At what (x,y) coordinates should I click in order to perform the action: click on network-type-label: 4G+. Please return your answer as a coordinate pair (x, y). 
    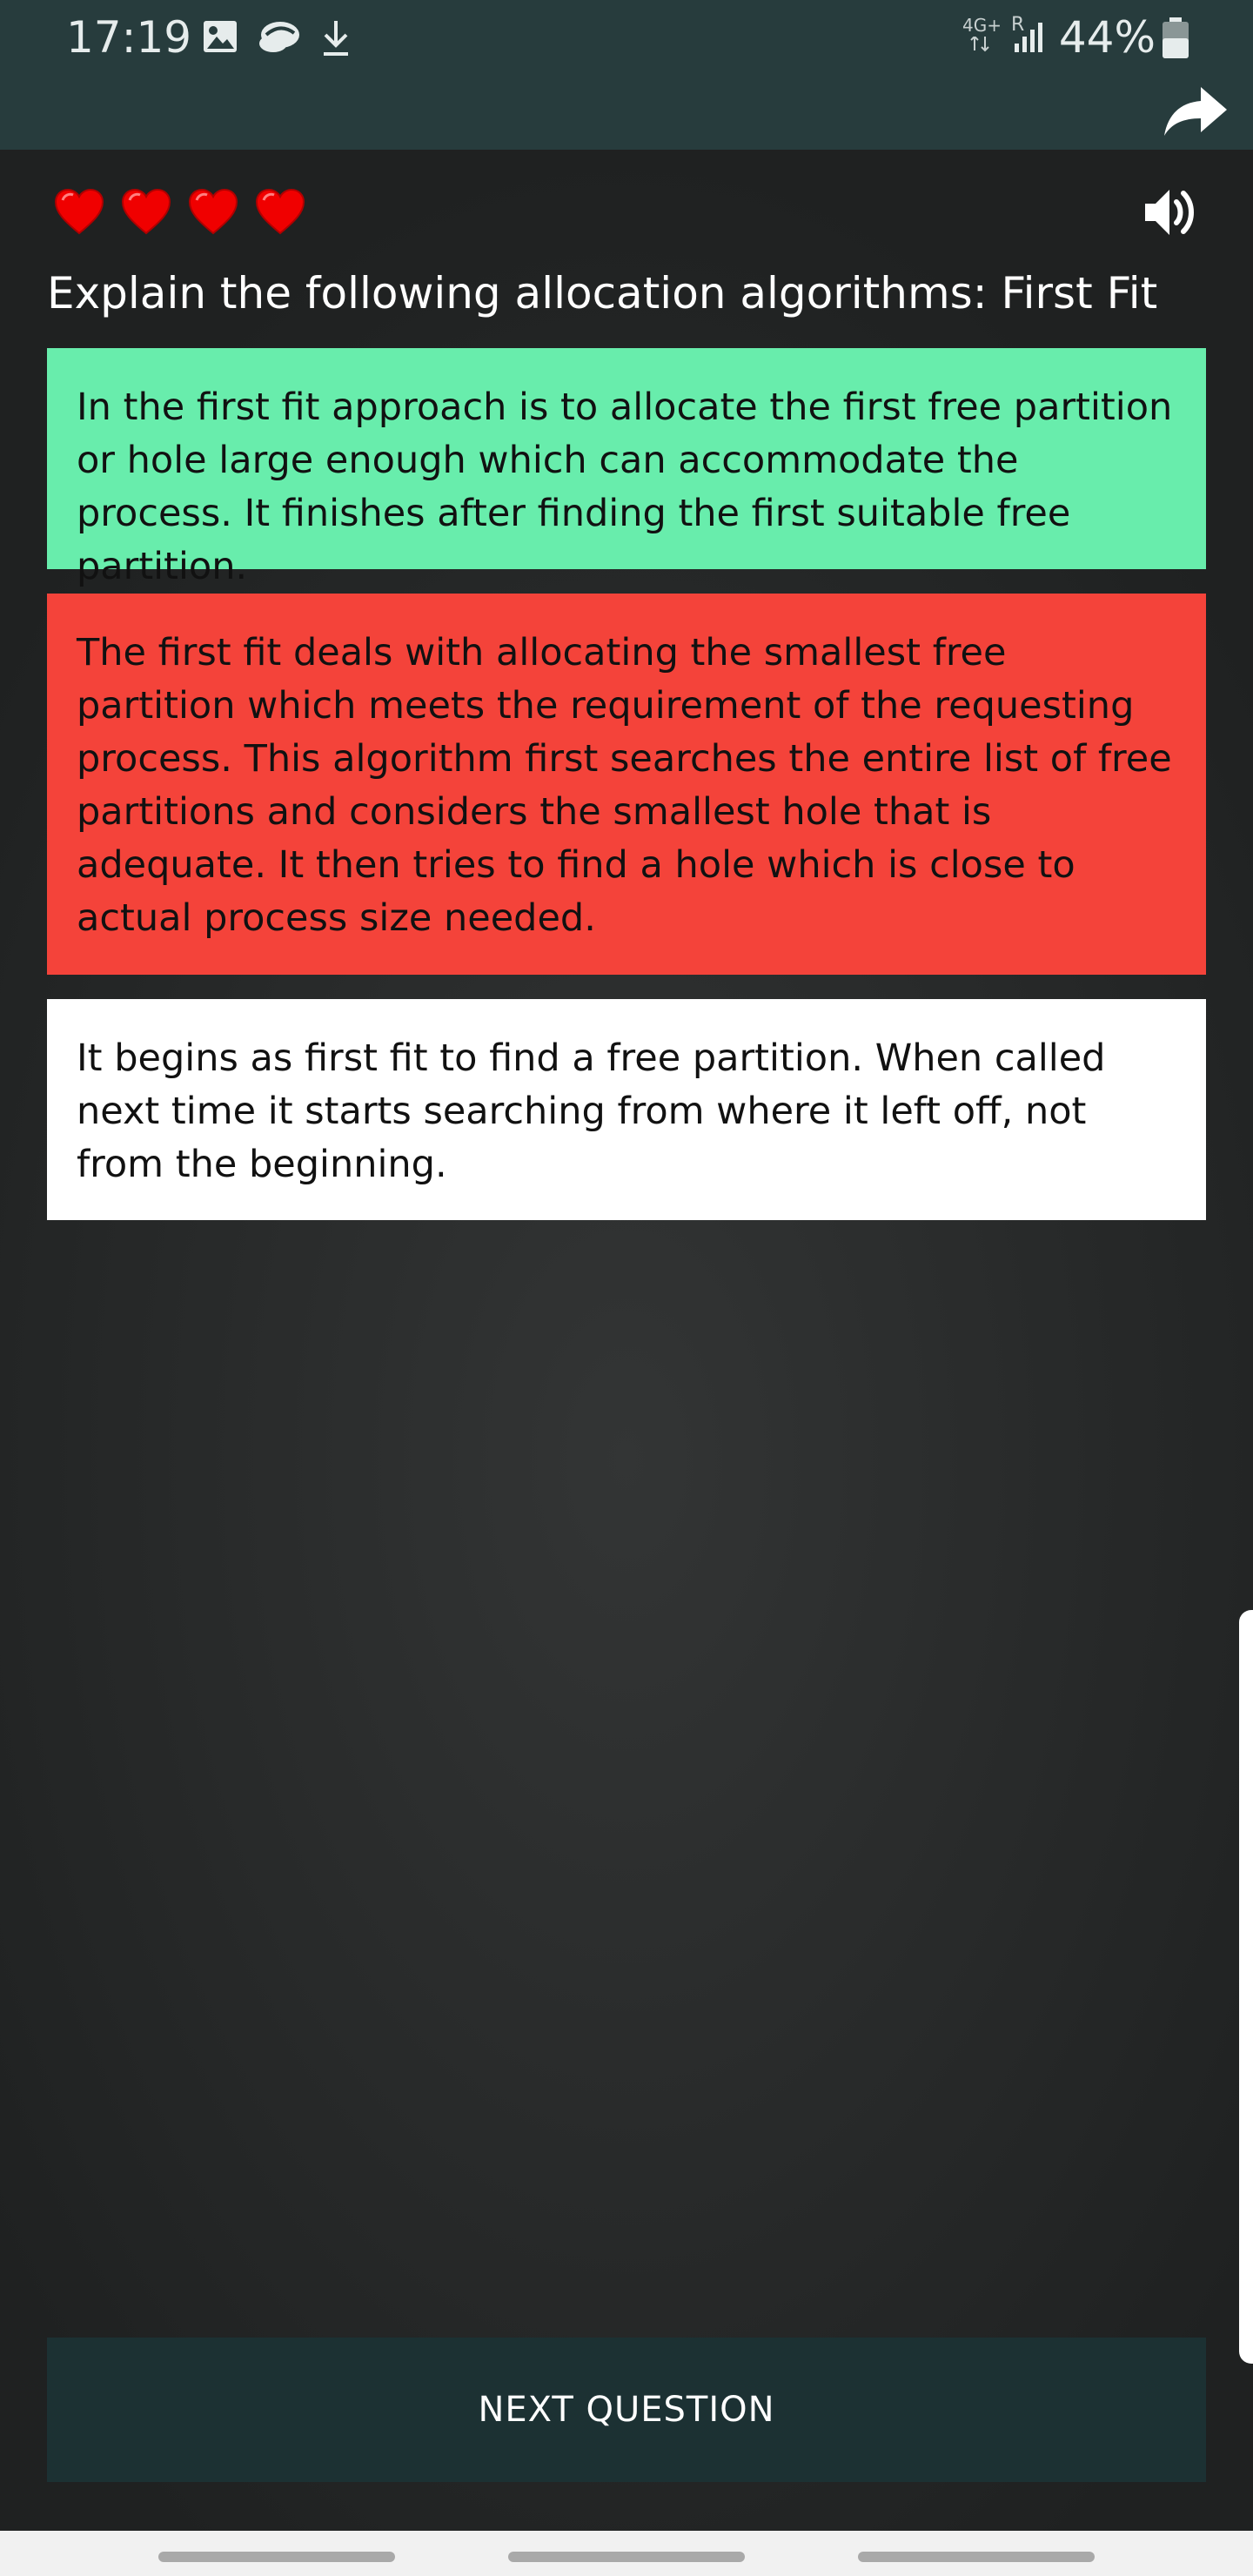
    Looking at the image, I should click on (982, 26).